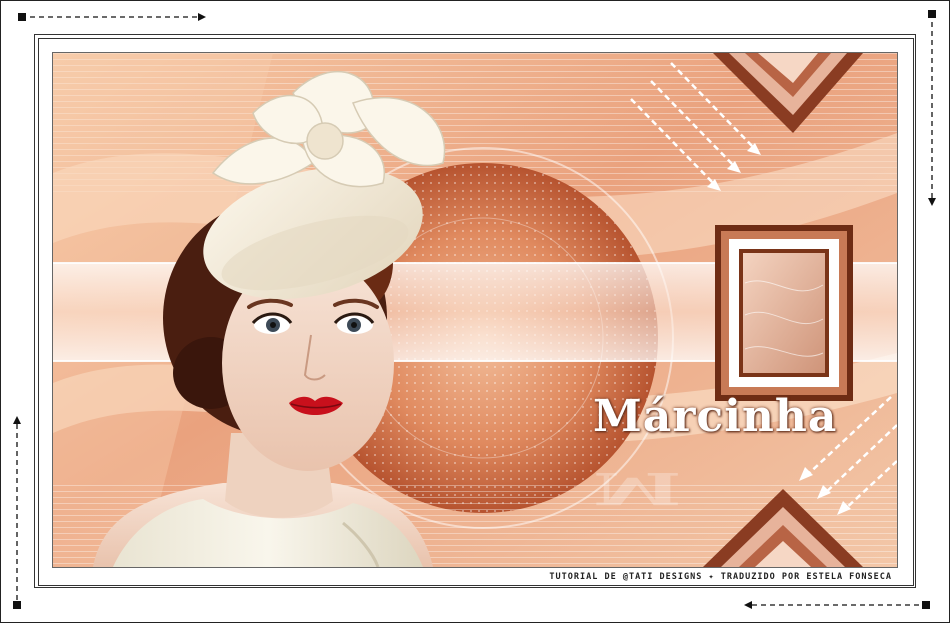  What do you see at coordinates (932, 108) in the screenshot?
I see `top-right-arrow` at bounding box center [932, 108].